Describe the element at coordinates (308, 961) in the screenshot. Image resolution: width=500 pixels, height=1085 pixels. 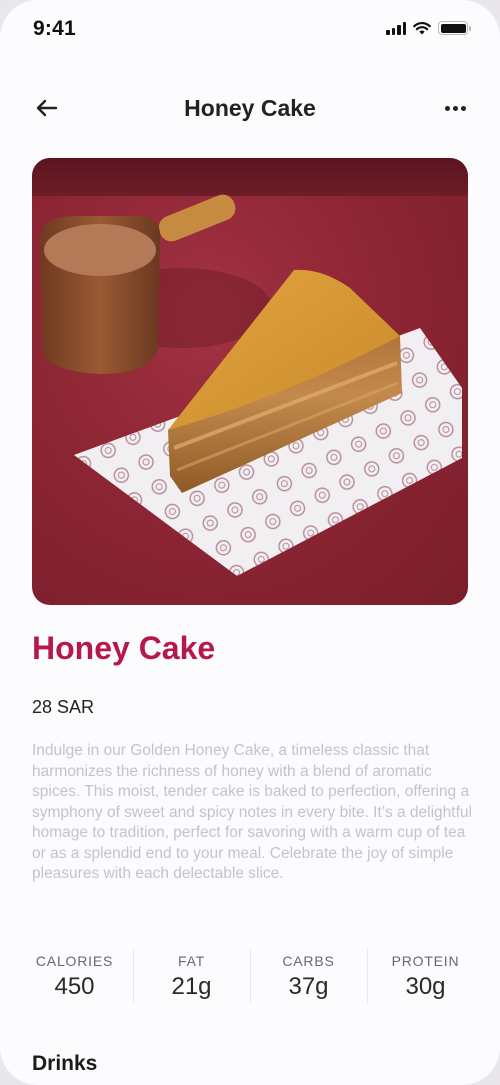
I see `nutrition-label: CARBS` at that location.